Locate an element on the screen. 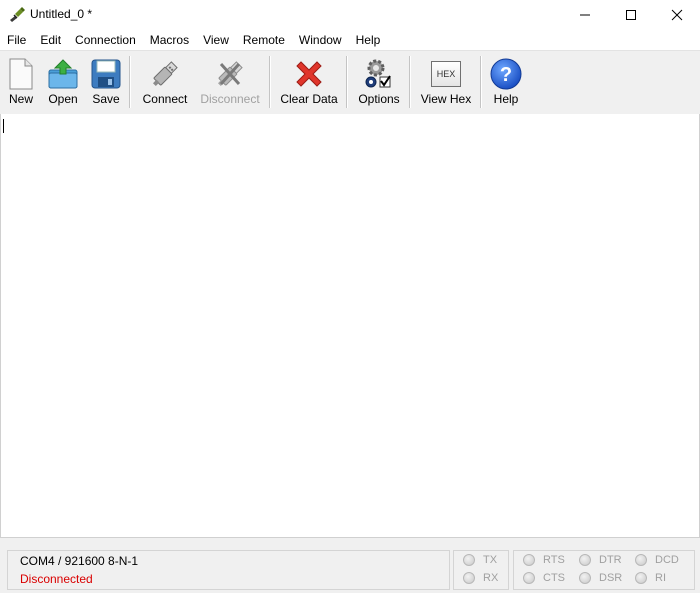 This screenshot has height=593, width=700. hex-icon: HEX is located at coordinates (446, 74).